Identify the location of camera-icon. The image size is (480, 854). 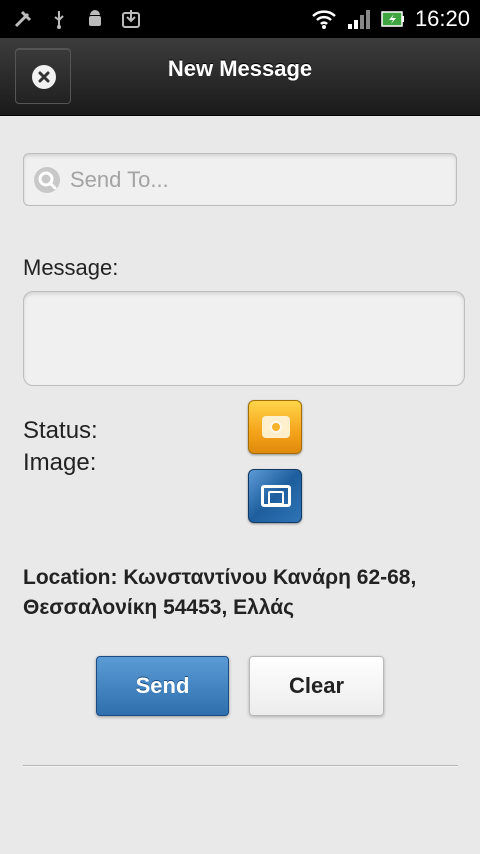
(276, 427).